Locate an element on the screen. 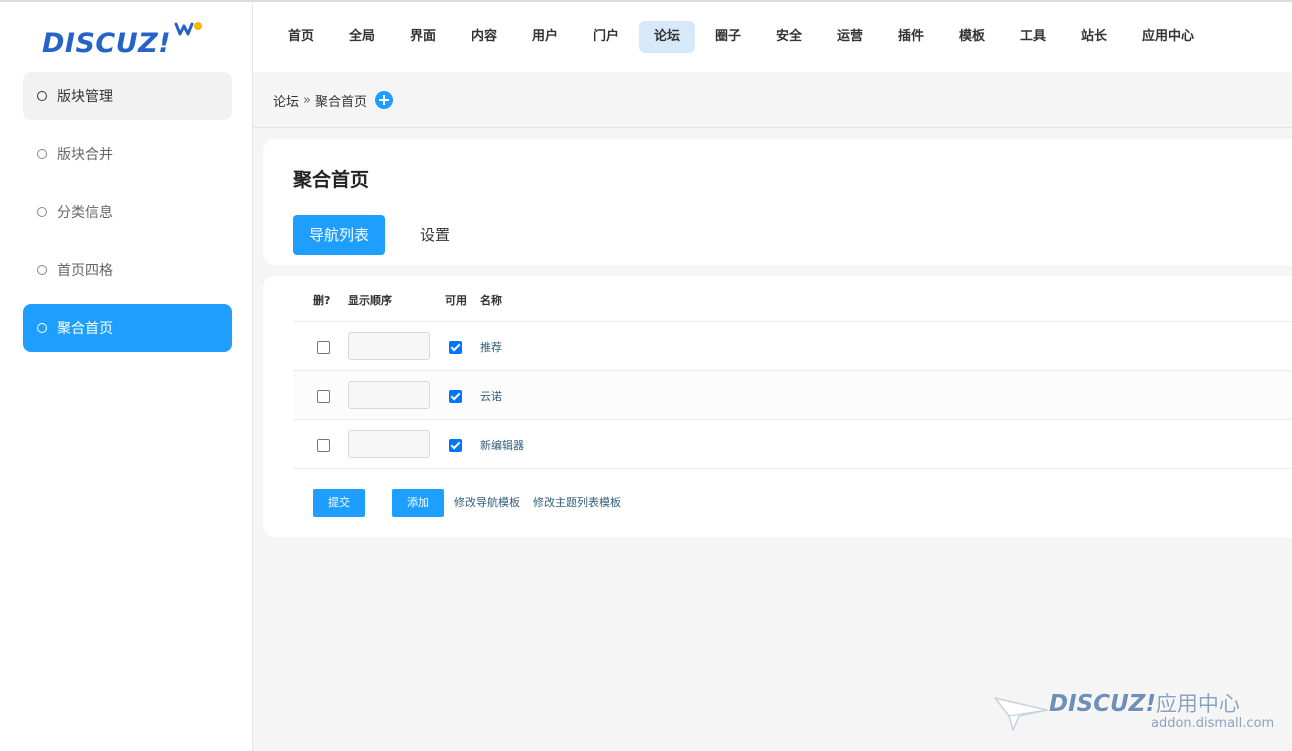  nav-plugins: 插件 is located at coordinates (911, 37).